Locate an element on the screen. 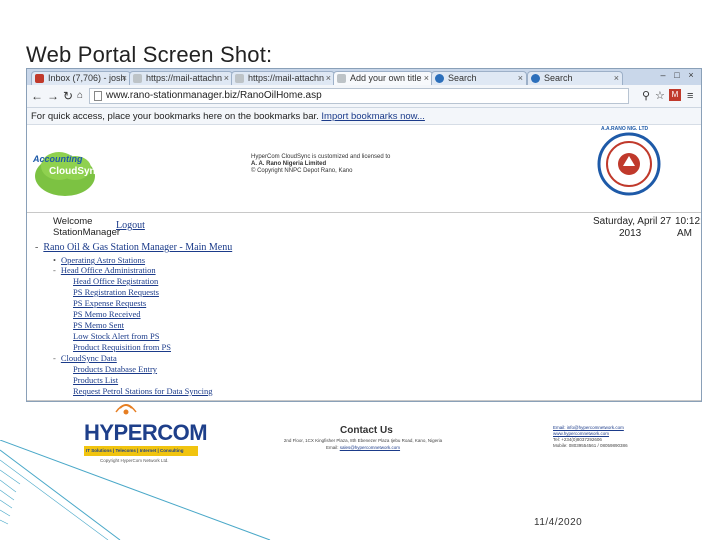  contact-email-row: Email: sales@hypercomnetwork.com is located at coordinates (363, 447).